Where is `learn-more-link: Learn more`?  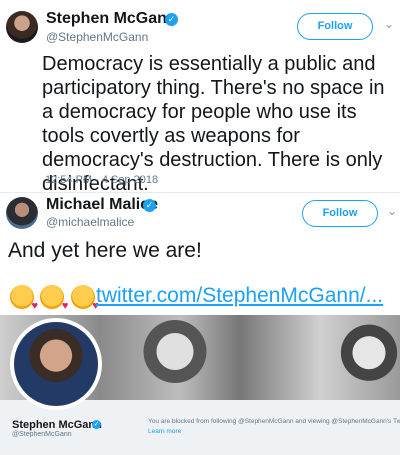 learn-more-link: Learn more is located at coordinates (164, 431).